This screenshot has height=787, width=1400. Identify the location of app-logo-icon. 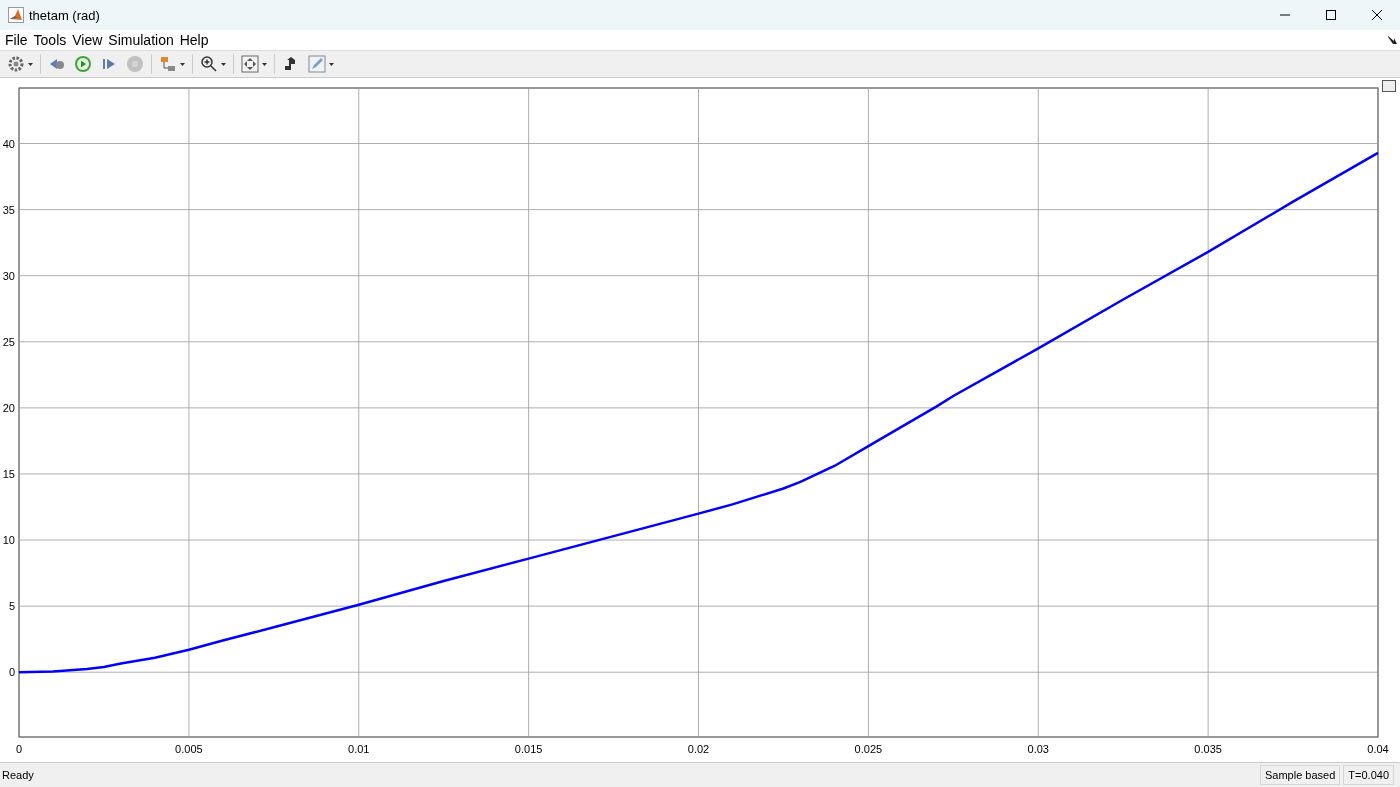
(16, 15).